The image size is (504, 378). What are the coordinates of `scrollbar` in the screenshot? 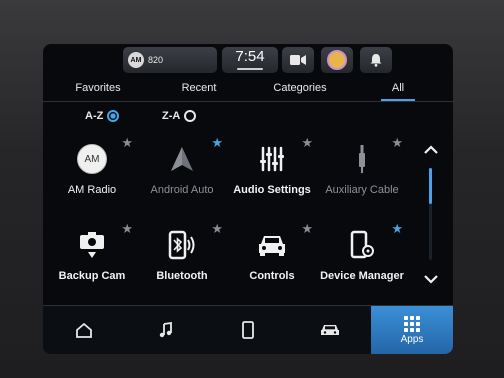 It's located at (430, 214).